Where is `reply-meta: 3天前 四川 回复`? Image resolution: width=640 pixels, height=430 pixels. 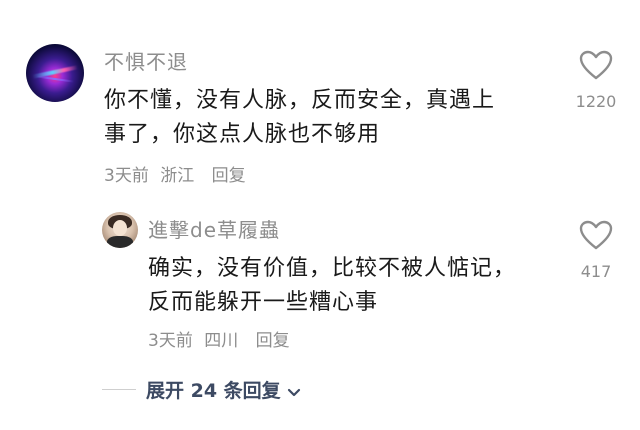 reply-meta: 3天前 四川 回复 is located at coordinates (222, 338).